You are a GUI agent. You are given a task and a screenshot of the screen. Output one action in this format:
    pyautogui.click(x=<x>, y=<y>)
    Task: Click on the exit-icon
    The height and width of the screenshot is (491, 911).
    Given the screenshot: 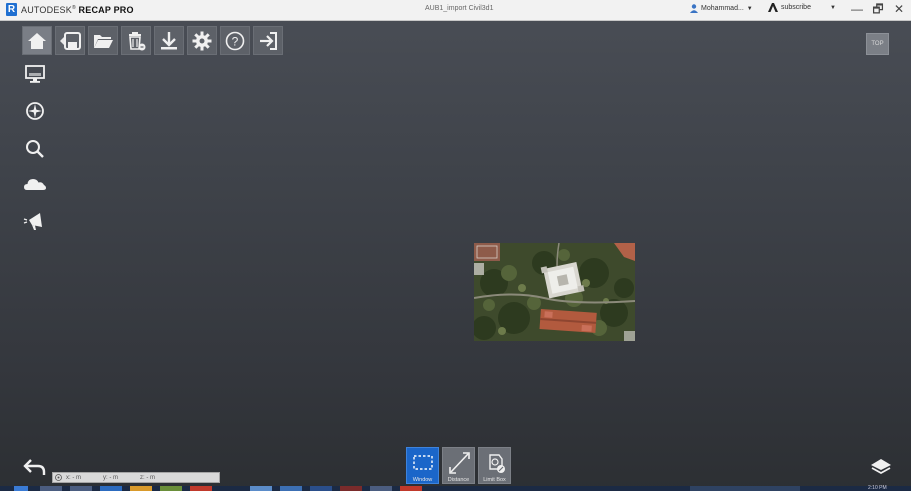 What is the action you would take?
    pyautogui.click(x=268, y=40)
    